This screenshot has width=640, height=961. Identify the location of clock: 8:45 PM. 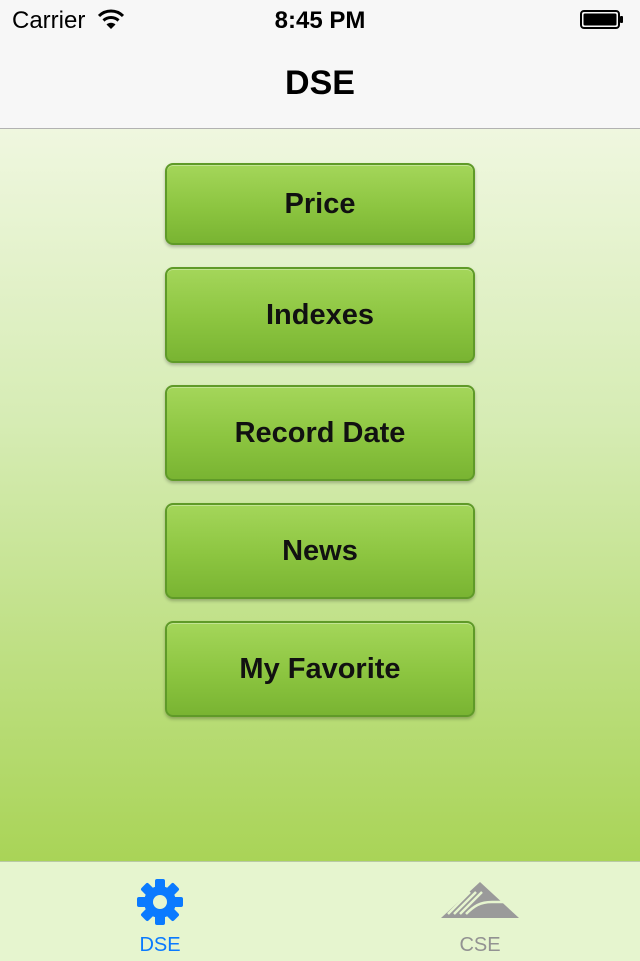
(320, 20).